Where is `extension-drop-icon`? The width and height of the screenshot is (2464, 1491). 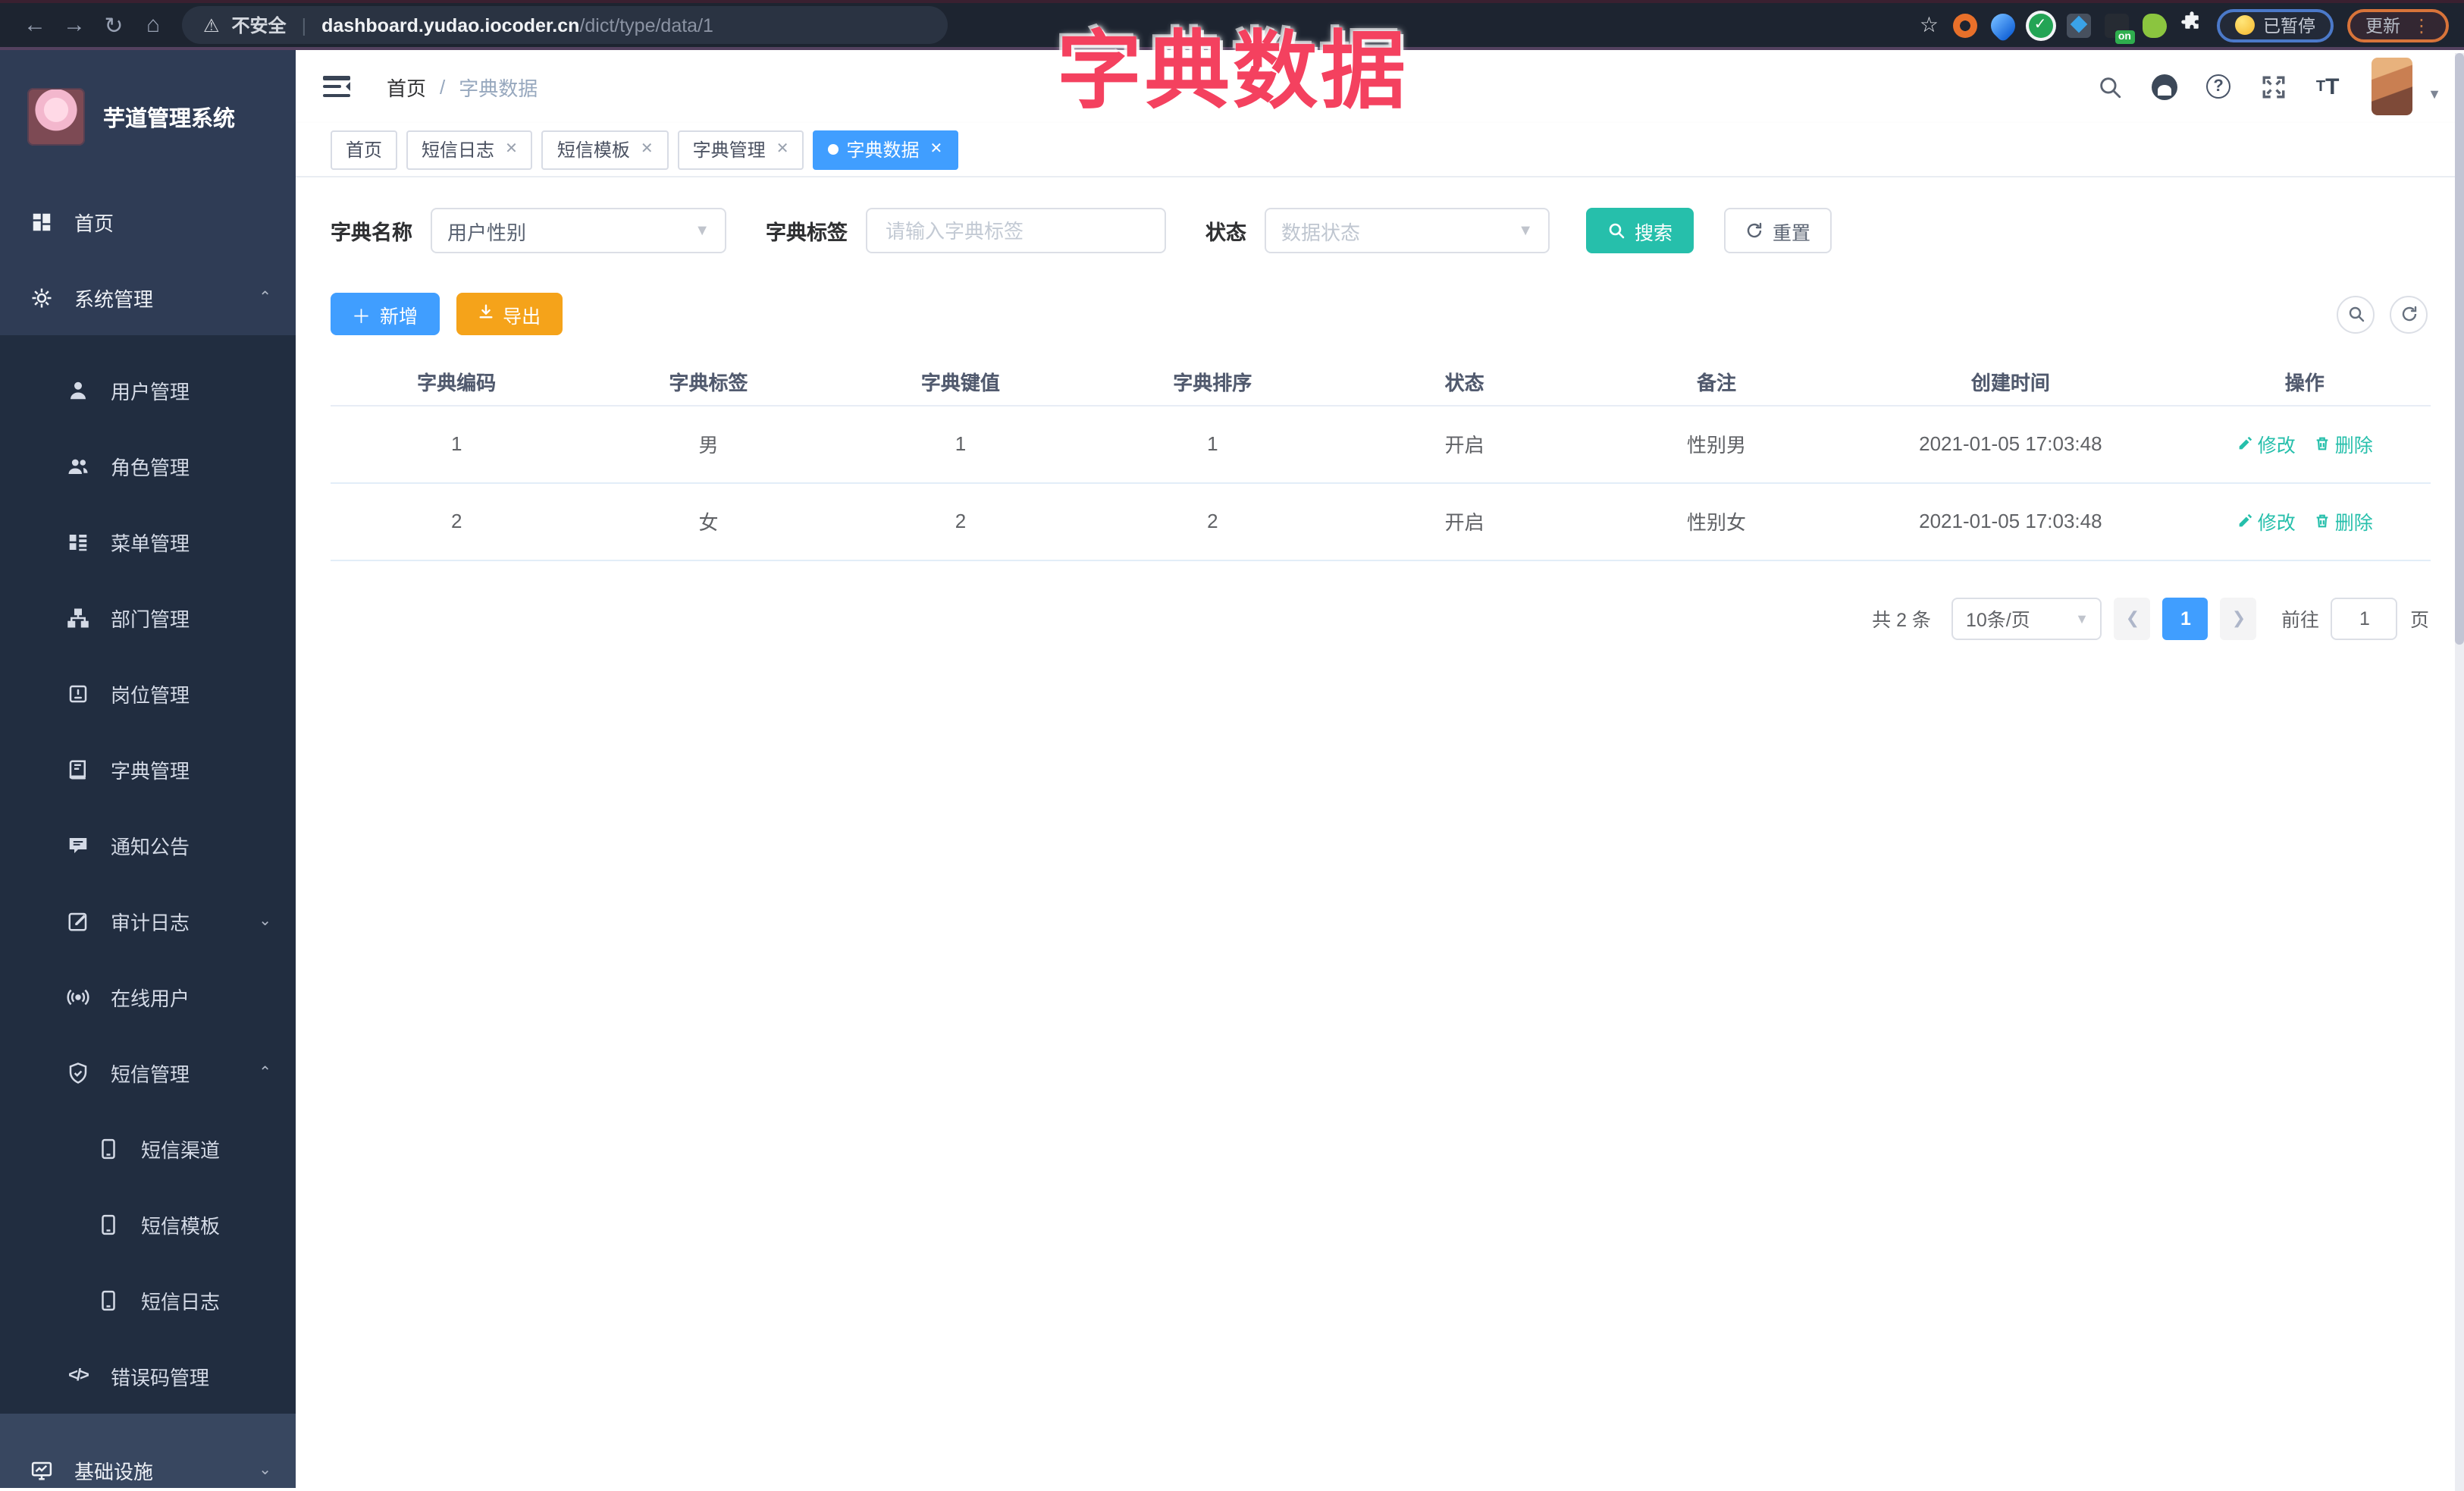 extension-drop-icon is located at coordinates (2003, 25).